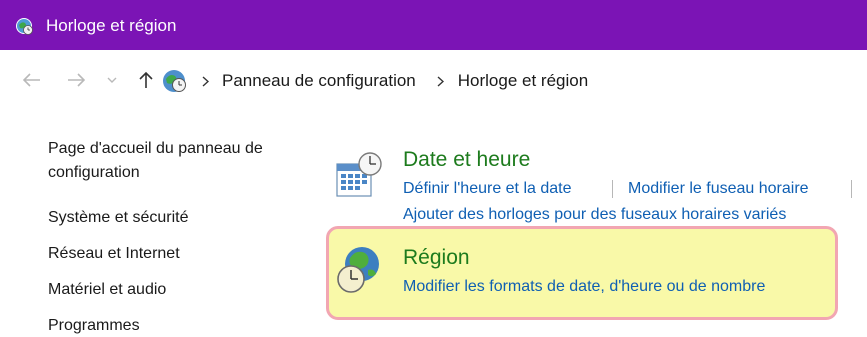 The height and width of the screenshot is (337, 867). Describe the element at coordinates (111, 25) in the screenshot. I see `window-title: Horloge et région` at that location.